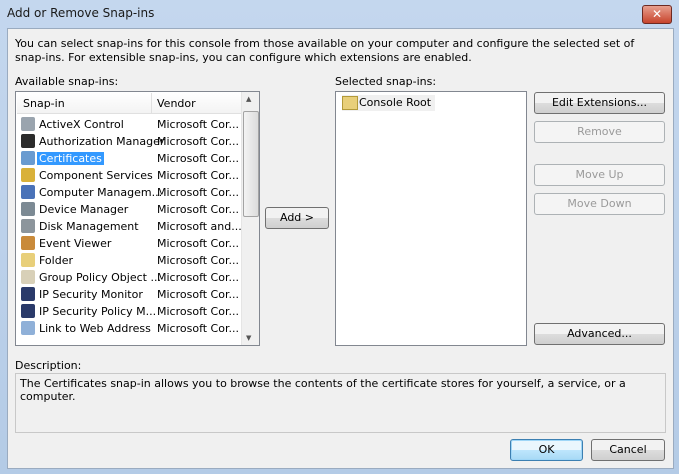  What do you see at coordinates (89, 226) in the screenshot?
I see `snapin-name: Disk Management` at bounding box center [89, 226].